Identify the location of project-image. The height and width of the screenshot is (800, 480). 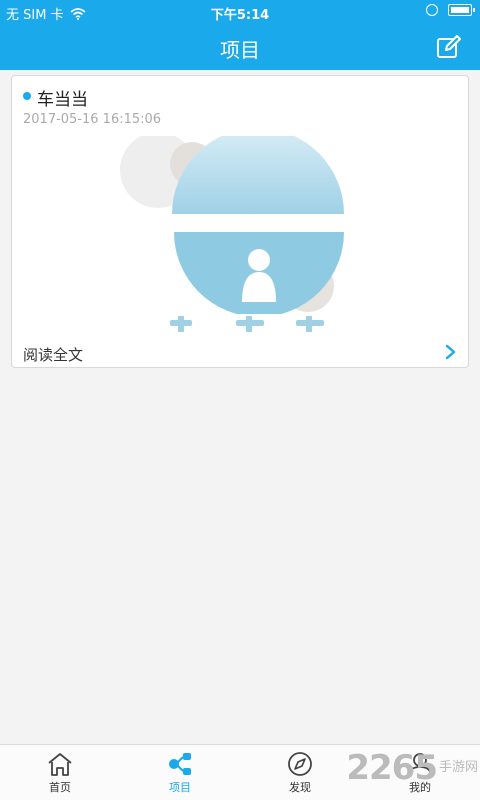
(237, 234).